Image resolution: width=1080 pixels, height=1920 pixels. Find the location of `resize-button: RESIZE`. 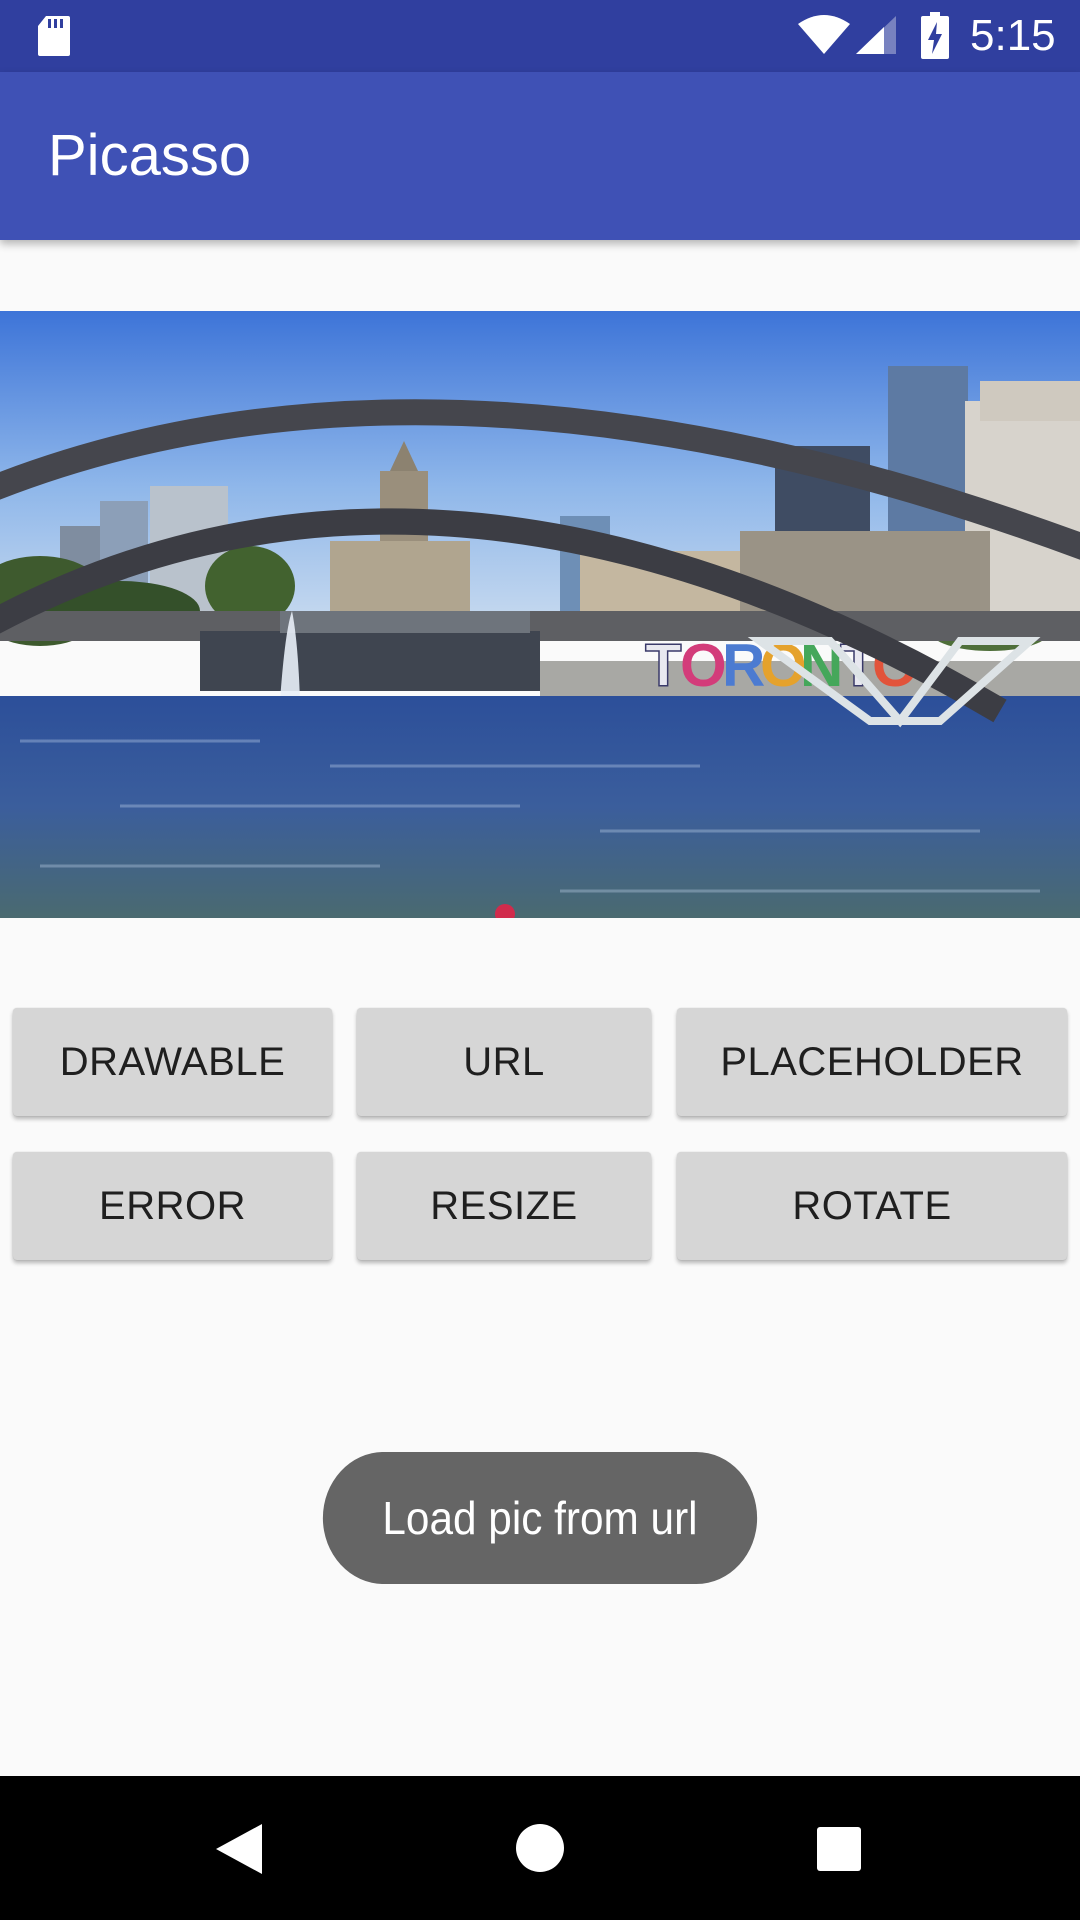

resize-button: RESIZE is located at coordinates (504, 1206).